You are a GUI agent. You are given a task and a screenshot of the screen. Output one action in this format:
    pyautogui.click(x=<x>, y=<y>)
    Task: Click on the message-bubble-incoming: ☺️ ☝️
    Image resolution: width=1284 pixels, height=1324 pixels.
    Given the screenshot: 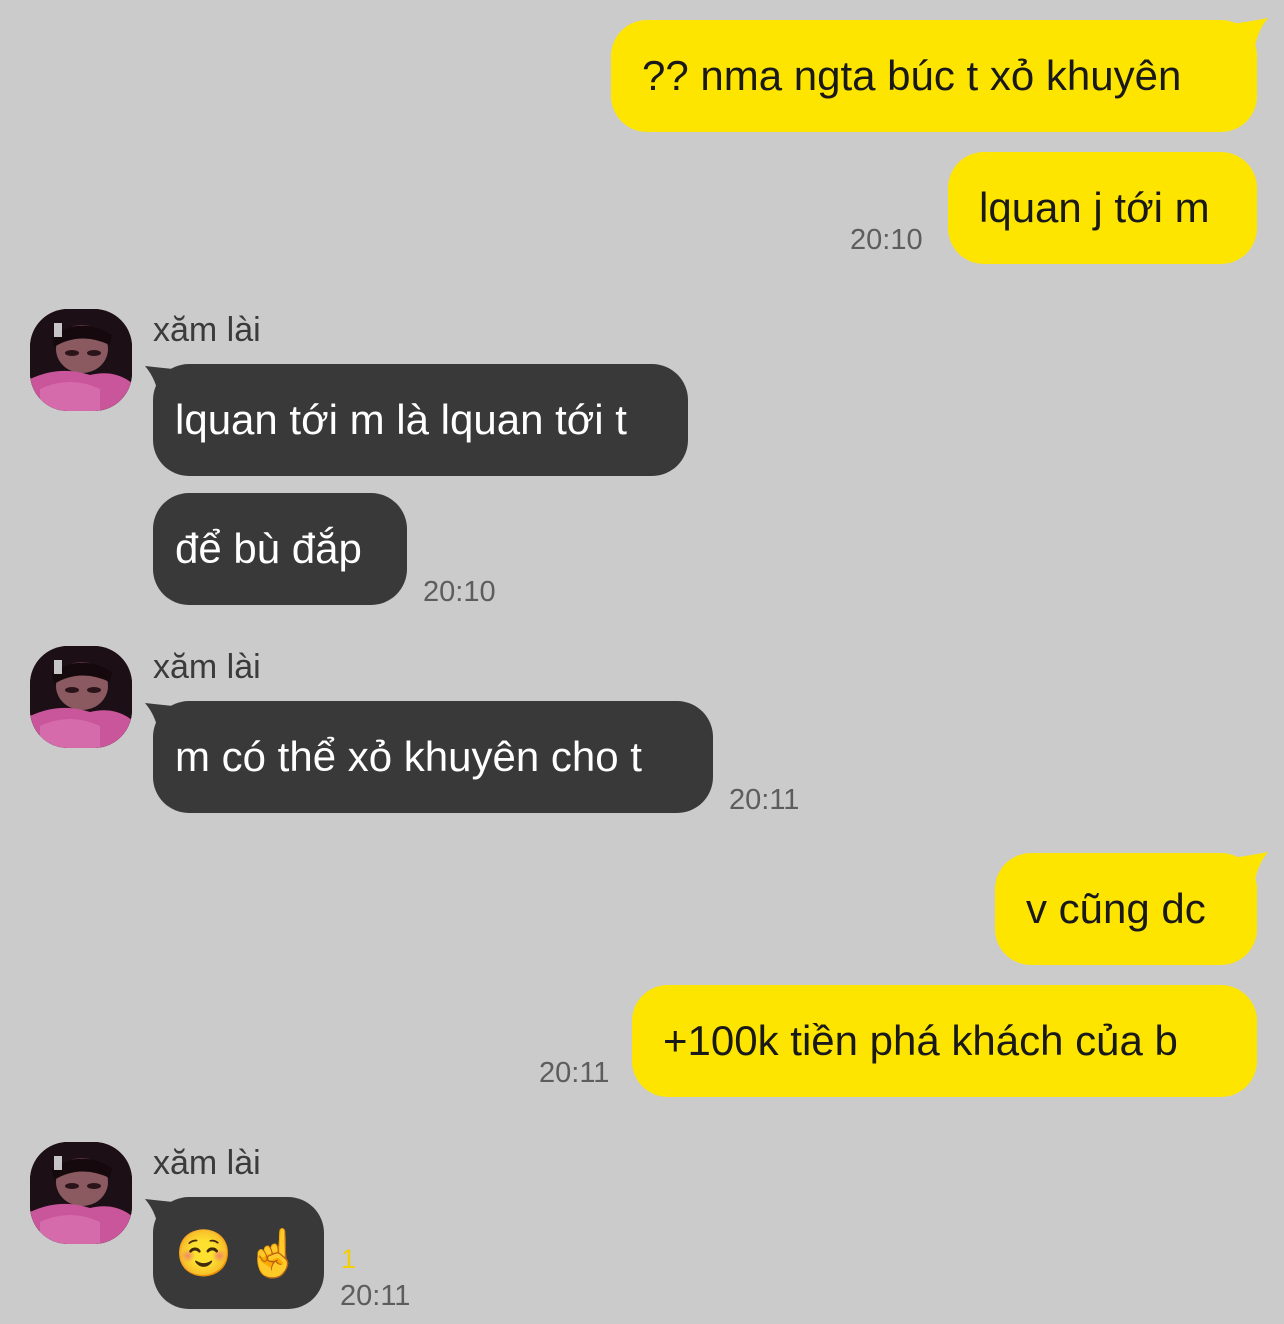 What is the action you would take?
    pyautogui.click(x=238, y=1253)
    